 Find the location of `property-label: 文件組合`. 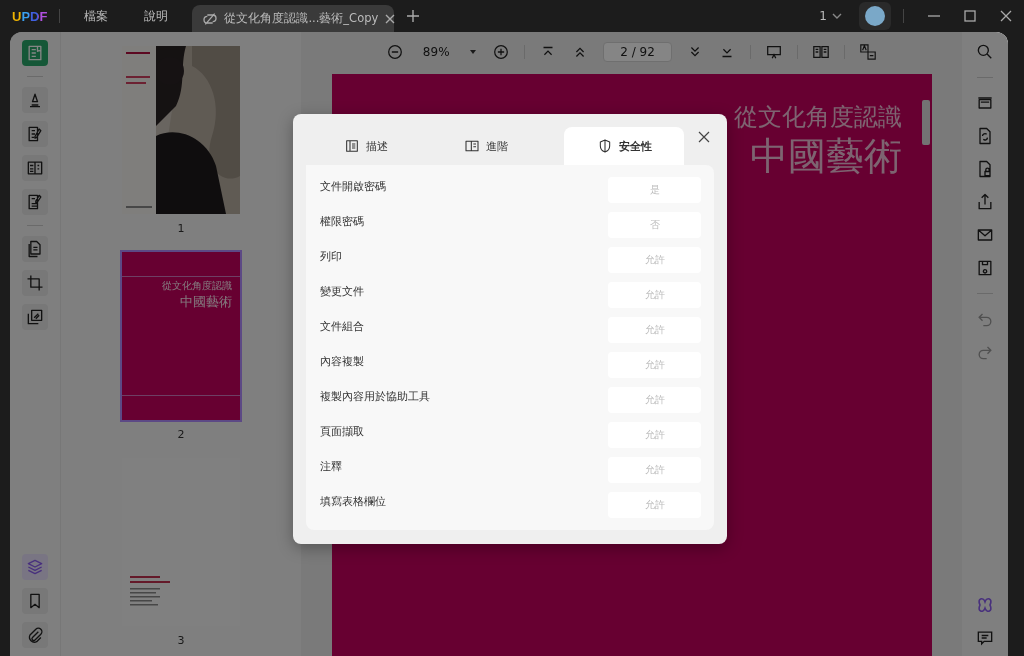

property-label: 文件組合 is located at coordinates (342, 326).